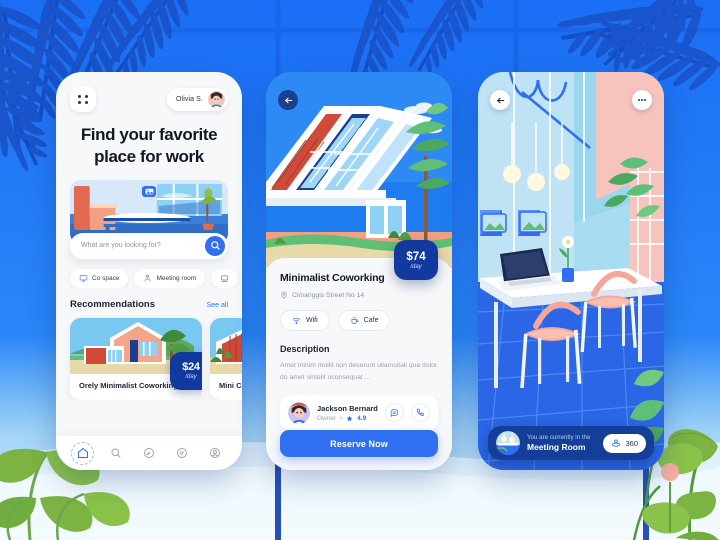 The width and height of the screenshot is (720, 540). What do you see at coordinates (359, 170) in the screenshot?
I see `detail-hero-image` at bounding box center [359, 170].